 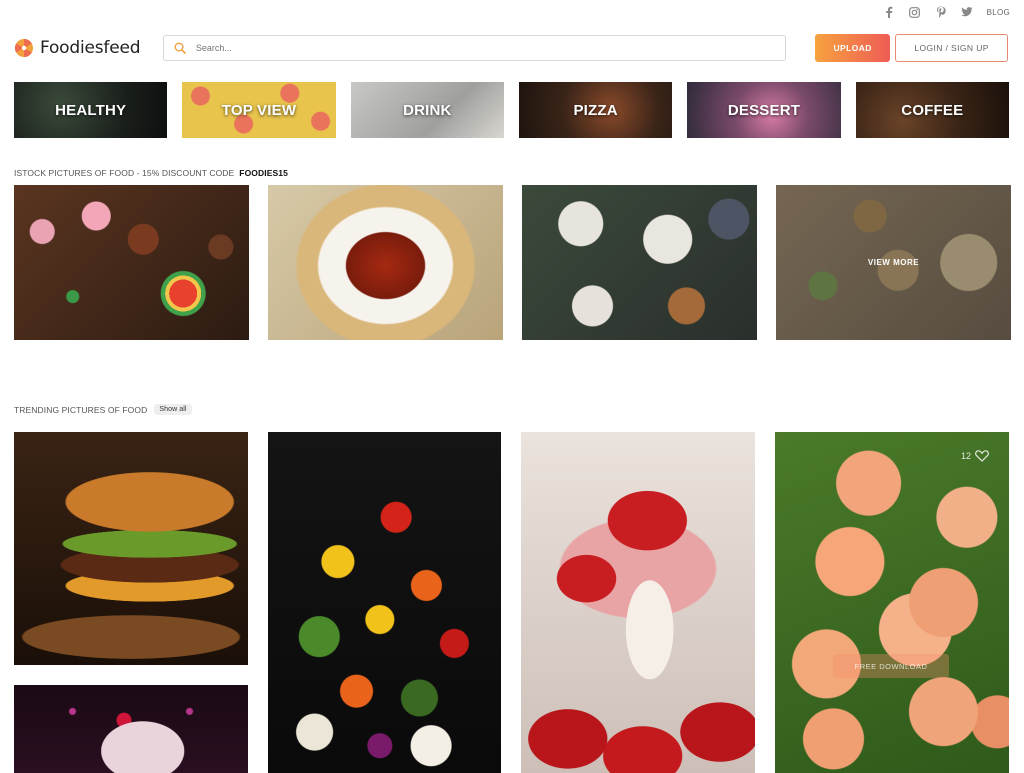 I want to click on category-label: HEALTHY, so click(x=91, y=110).